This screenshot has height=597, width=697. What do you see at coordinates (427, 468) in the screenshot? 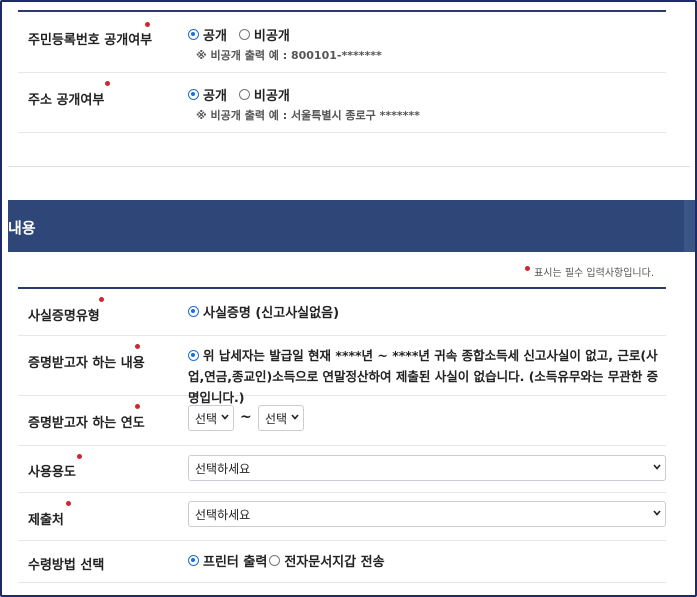
I see `usage-select: 선택하세요` at bounding box center [427, 468].